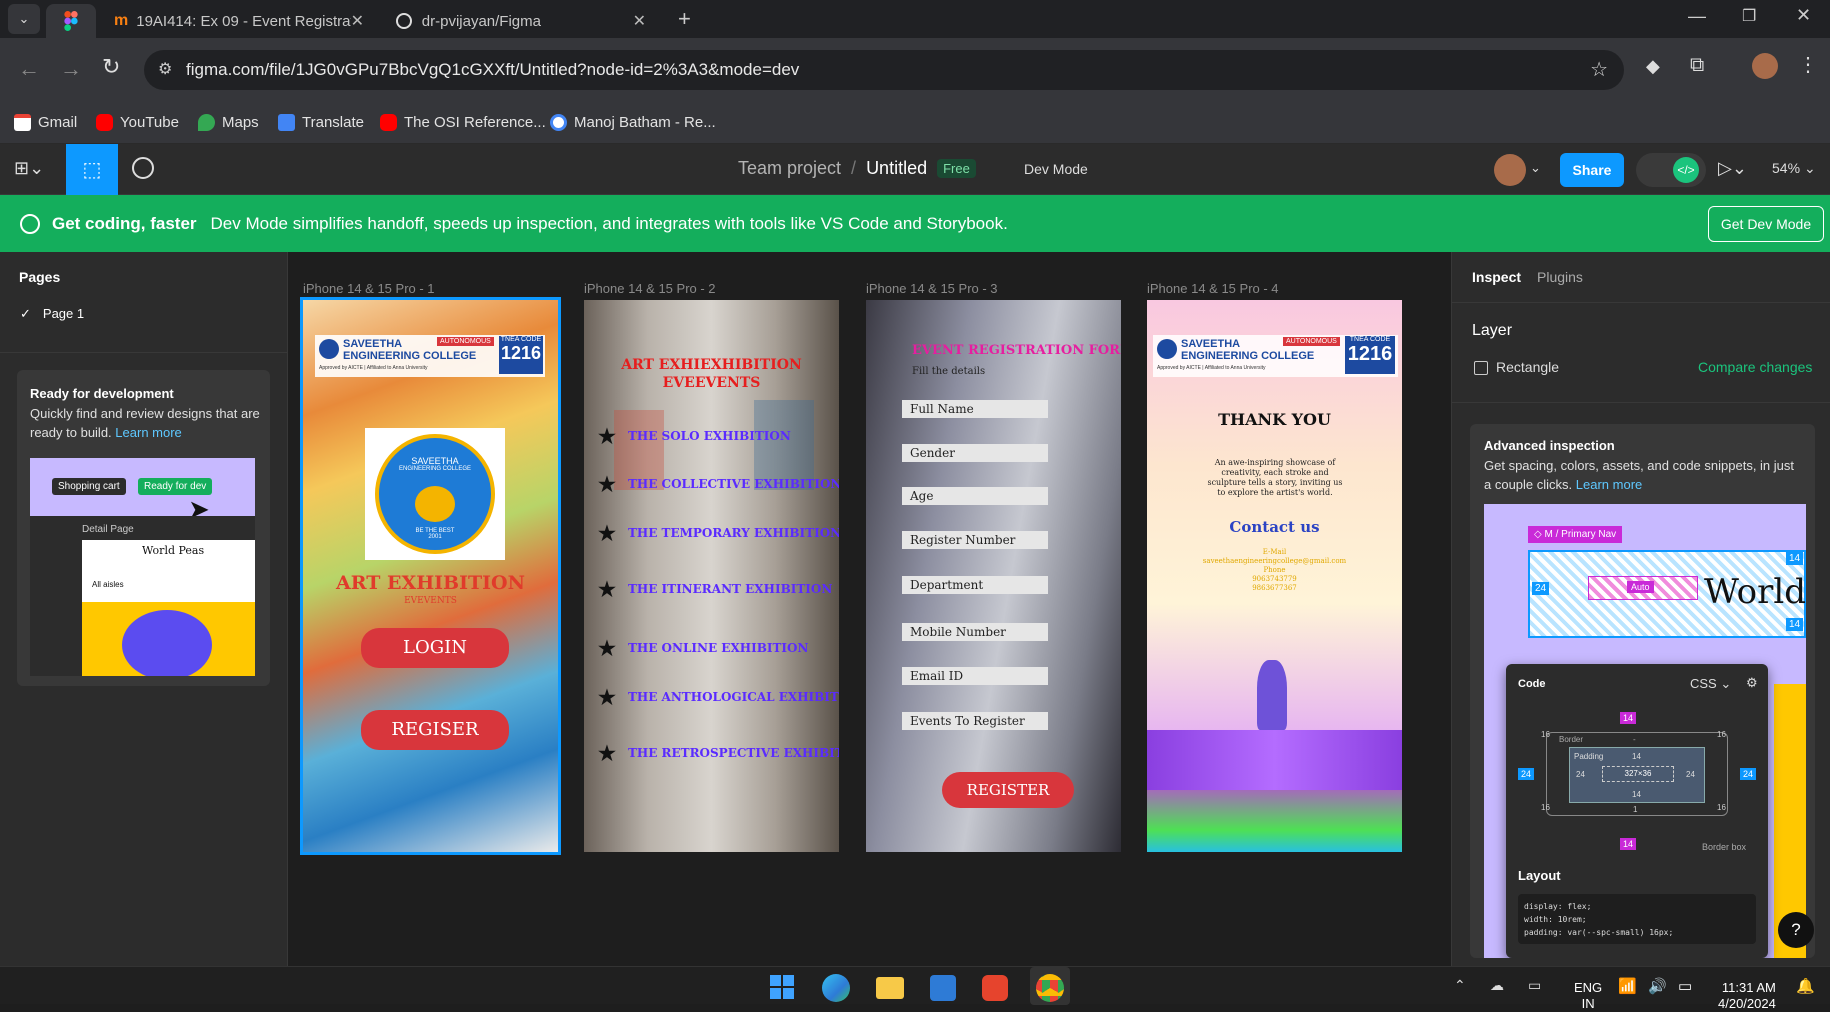 This screenshot has height=1012, width=1830. What do you see at coordinates (1766, 224) in the screenshot?
I see `get-dev-mode-button: Get Dev Mode` at bounding box center [1766, 224].